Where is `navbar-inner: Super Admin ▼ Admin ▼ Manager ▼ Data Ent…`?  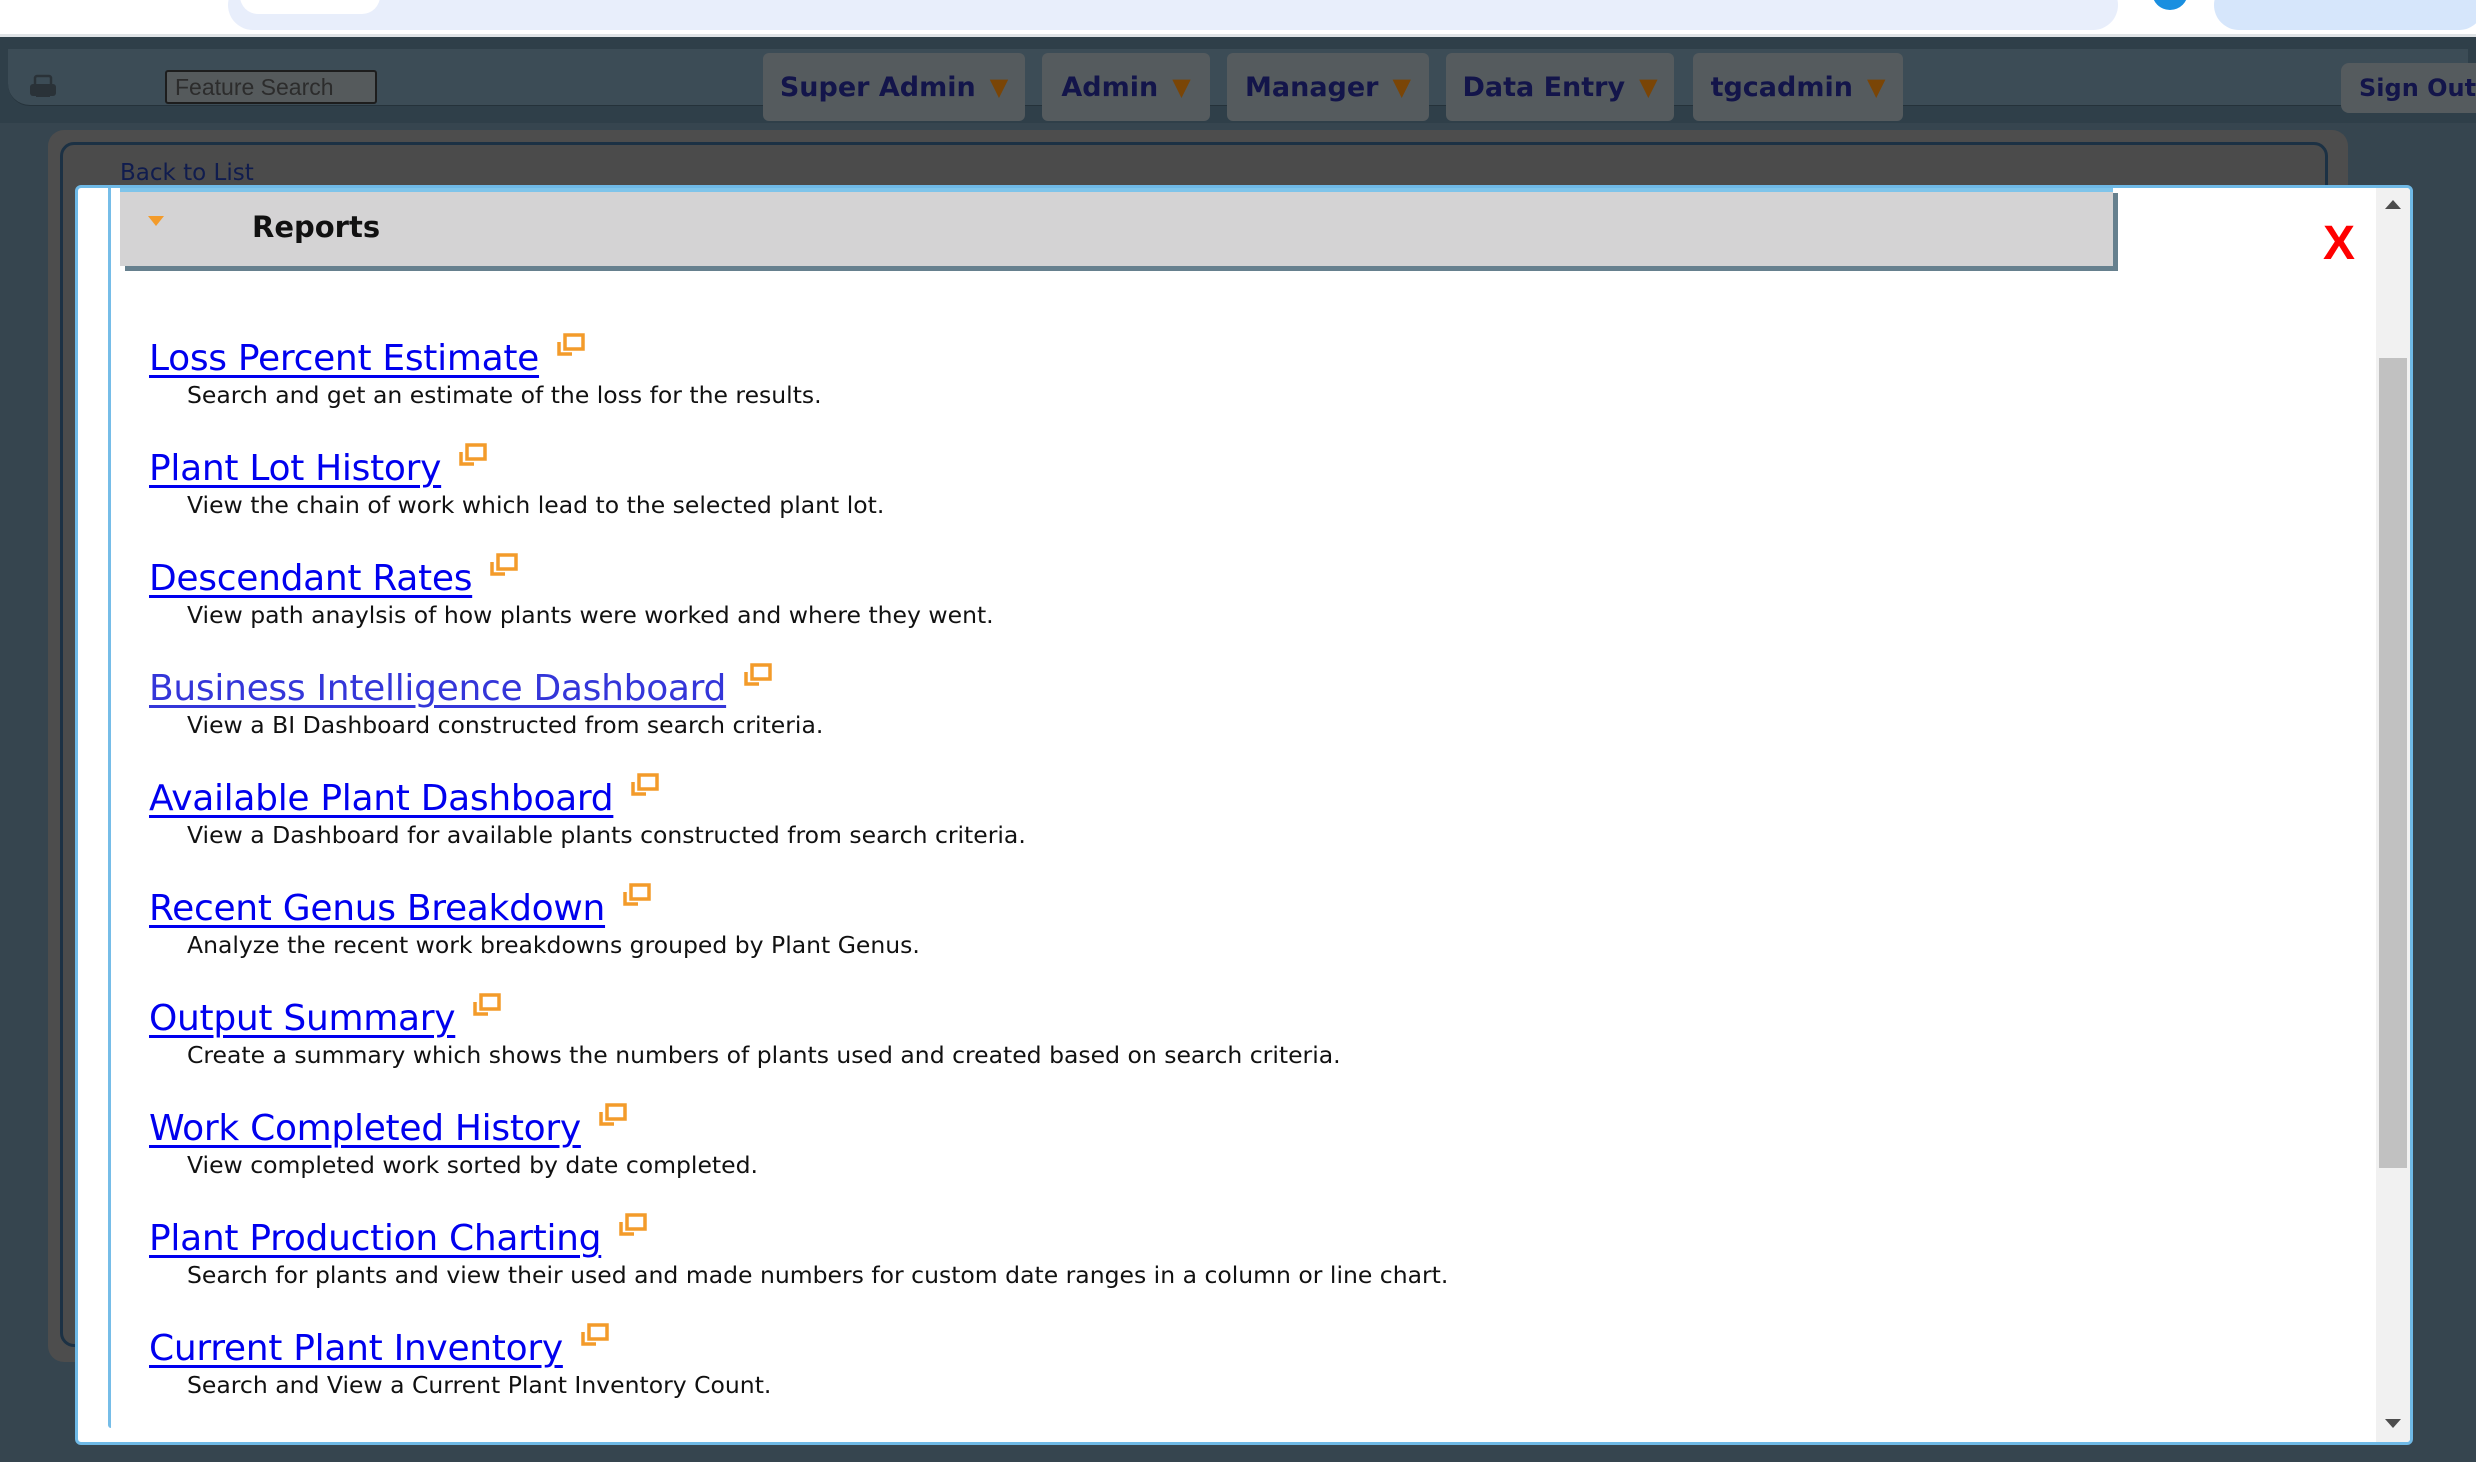 navbar-inner: Super Admin ▼ Admin ▼ Manager ▼ Data Ent… is located at coordinates (1242, 85).